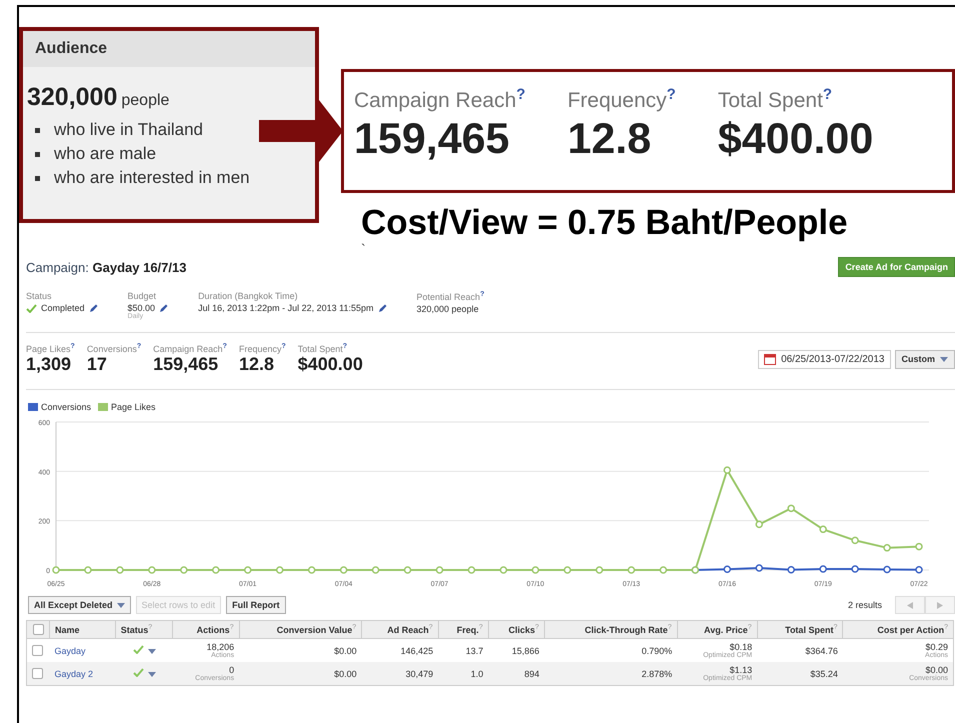  I want to click on metric-value: 1,309, so click(49, 364).